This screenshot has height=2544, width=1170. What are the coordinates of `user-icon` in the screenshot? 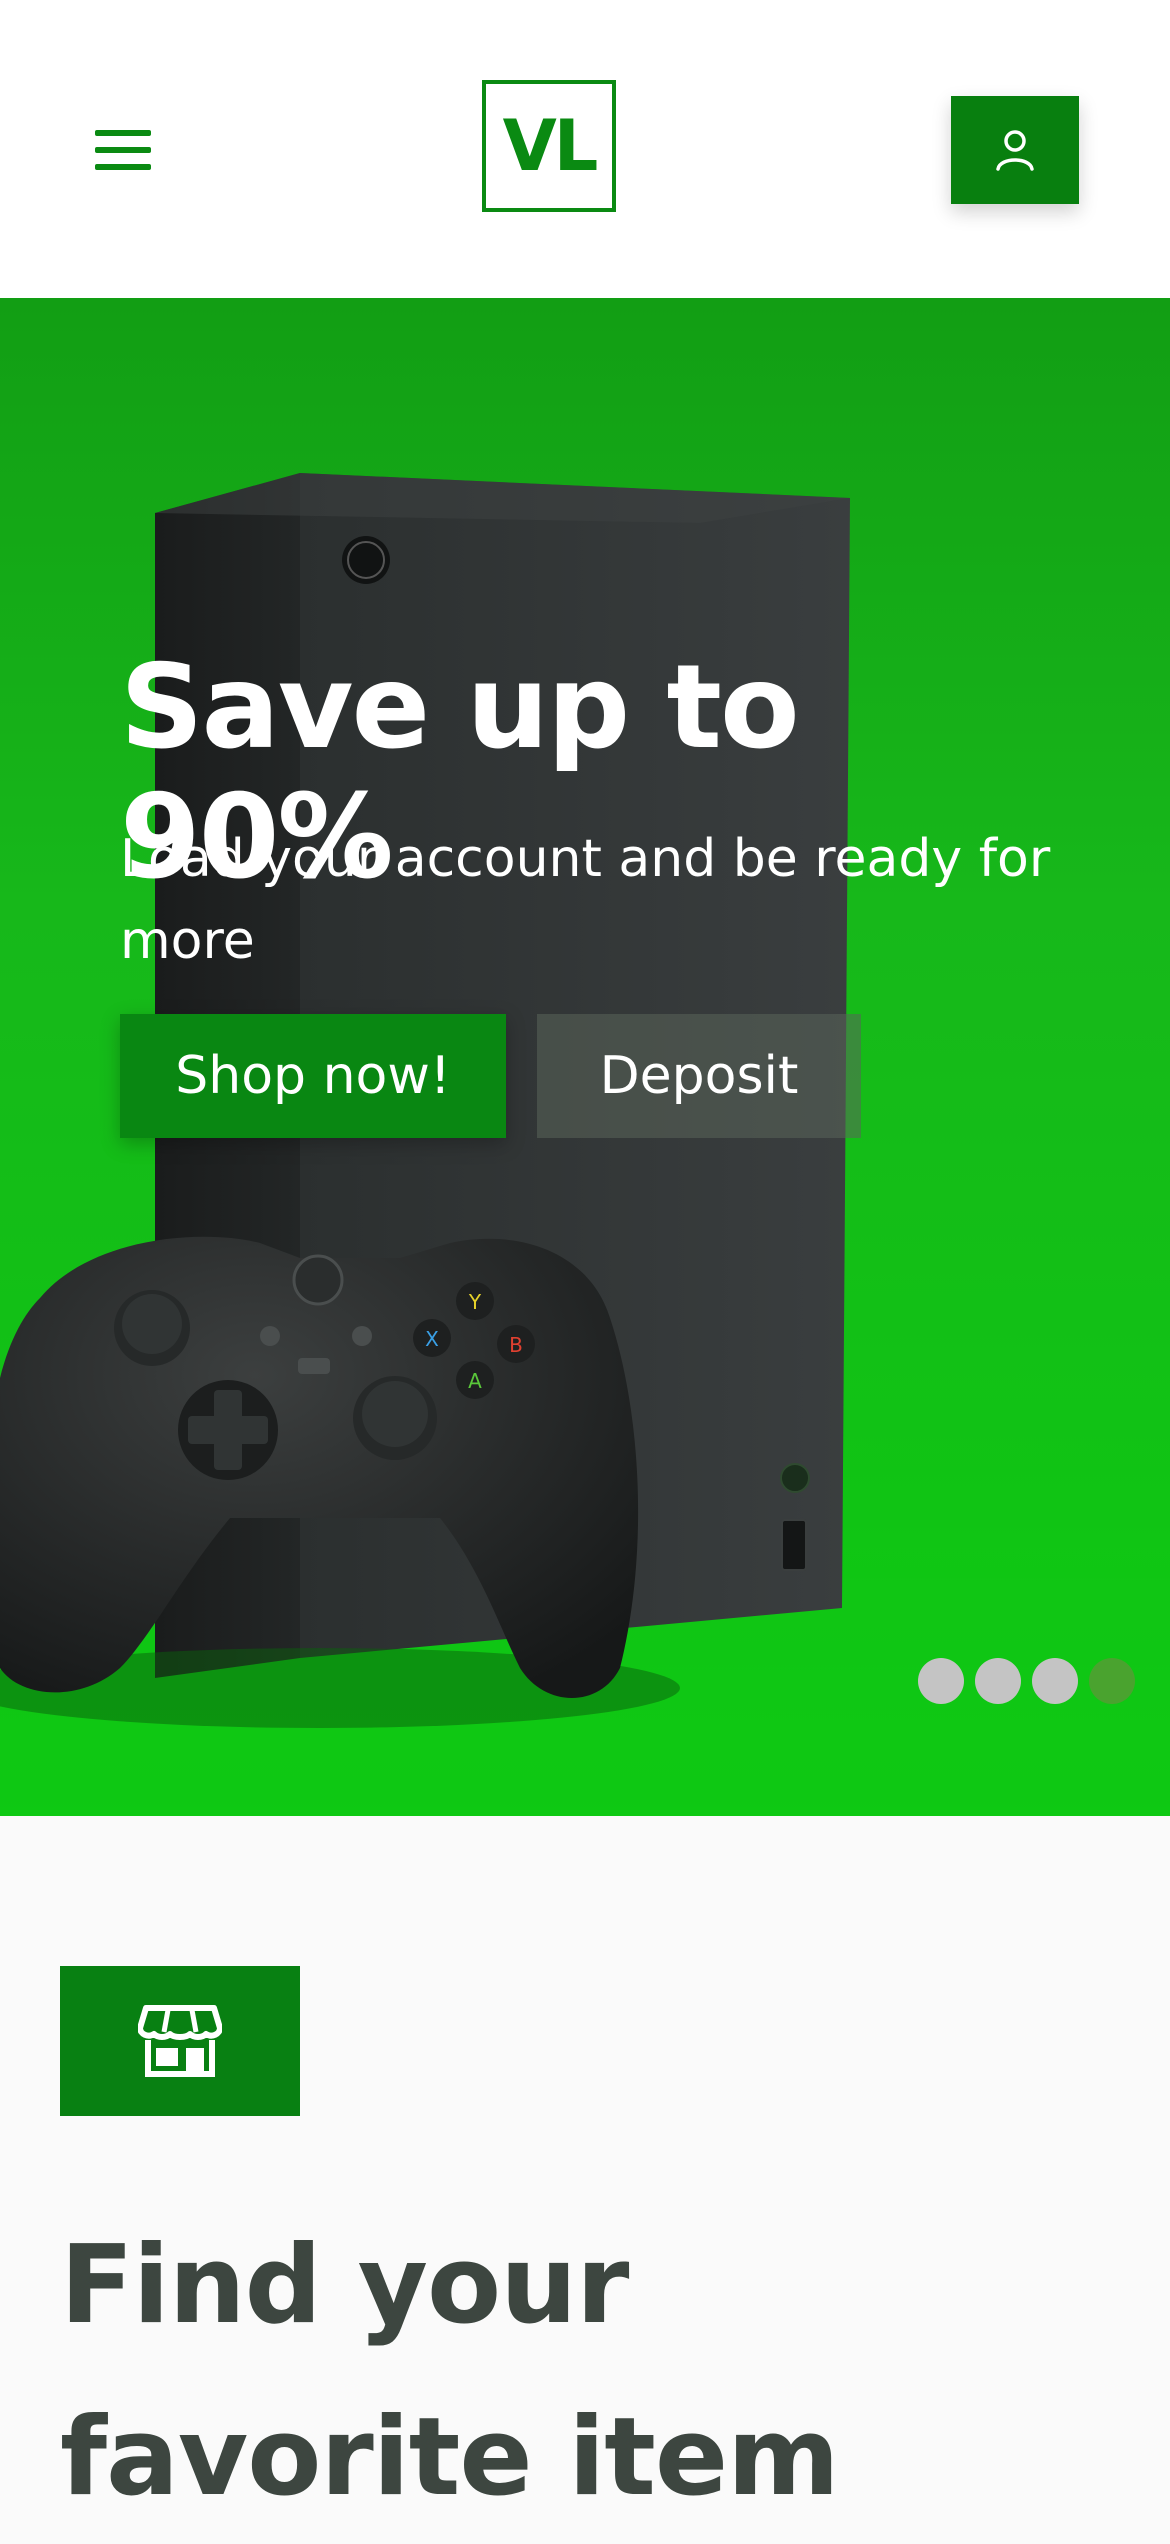 It's located at (1015, 150).